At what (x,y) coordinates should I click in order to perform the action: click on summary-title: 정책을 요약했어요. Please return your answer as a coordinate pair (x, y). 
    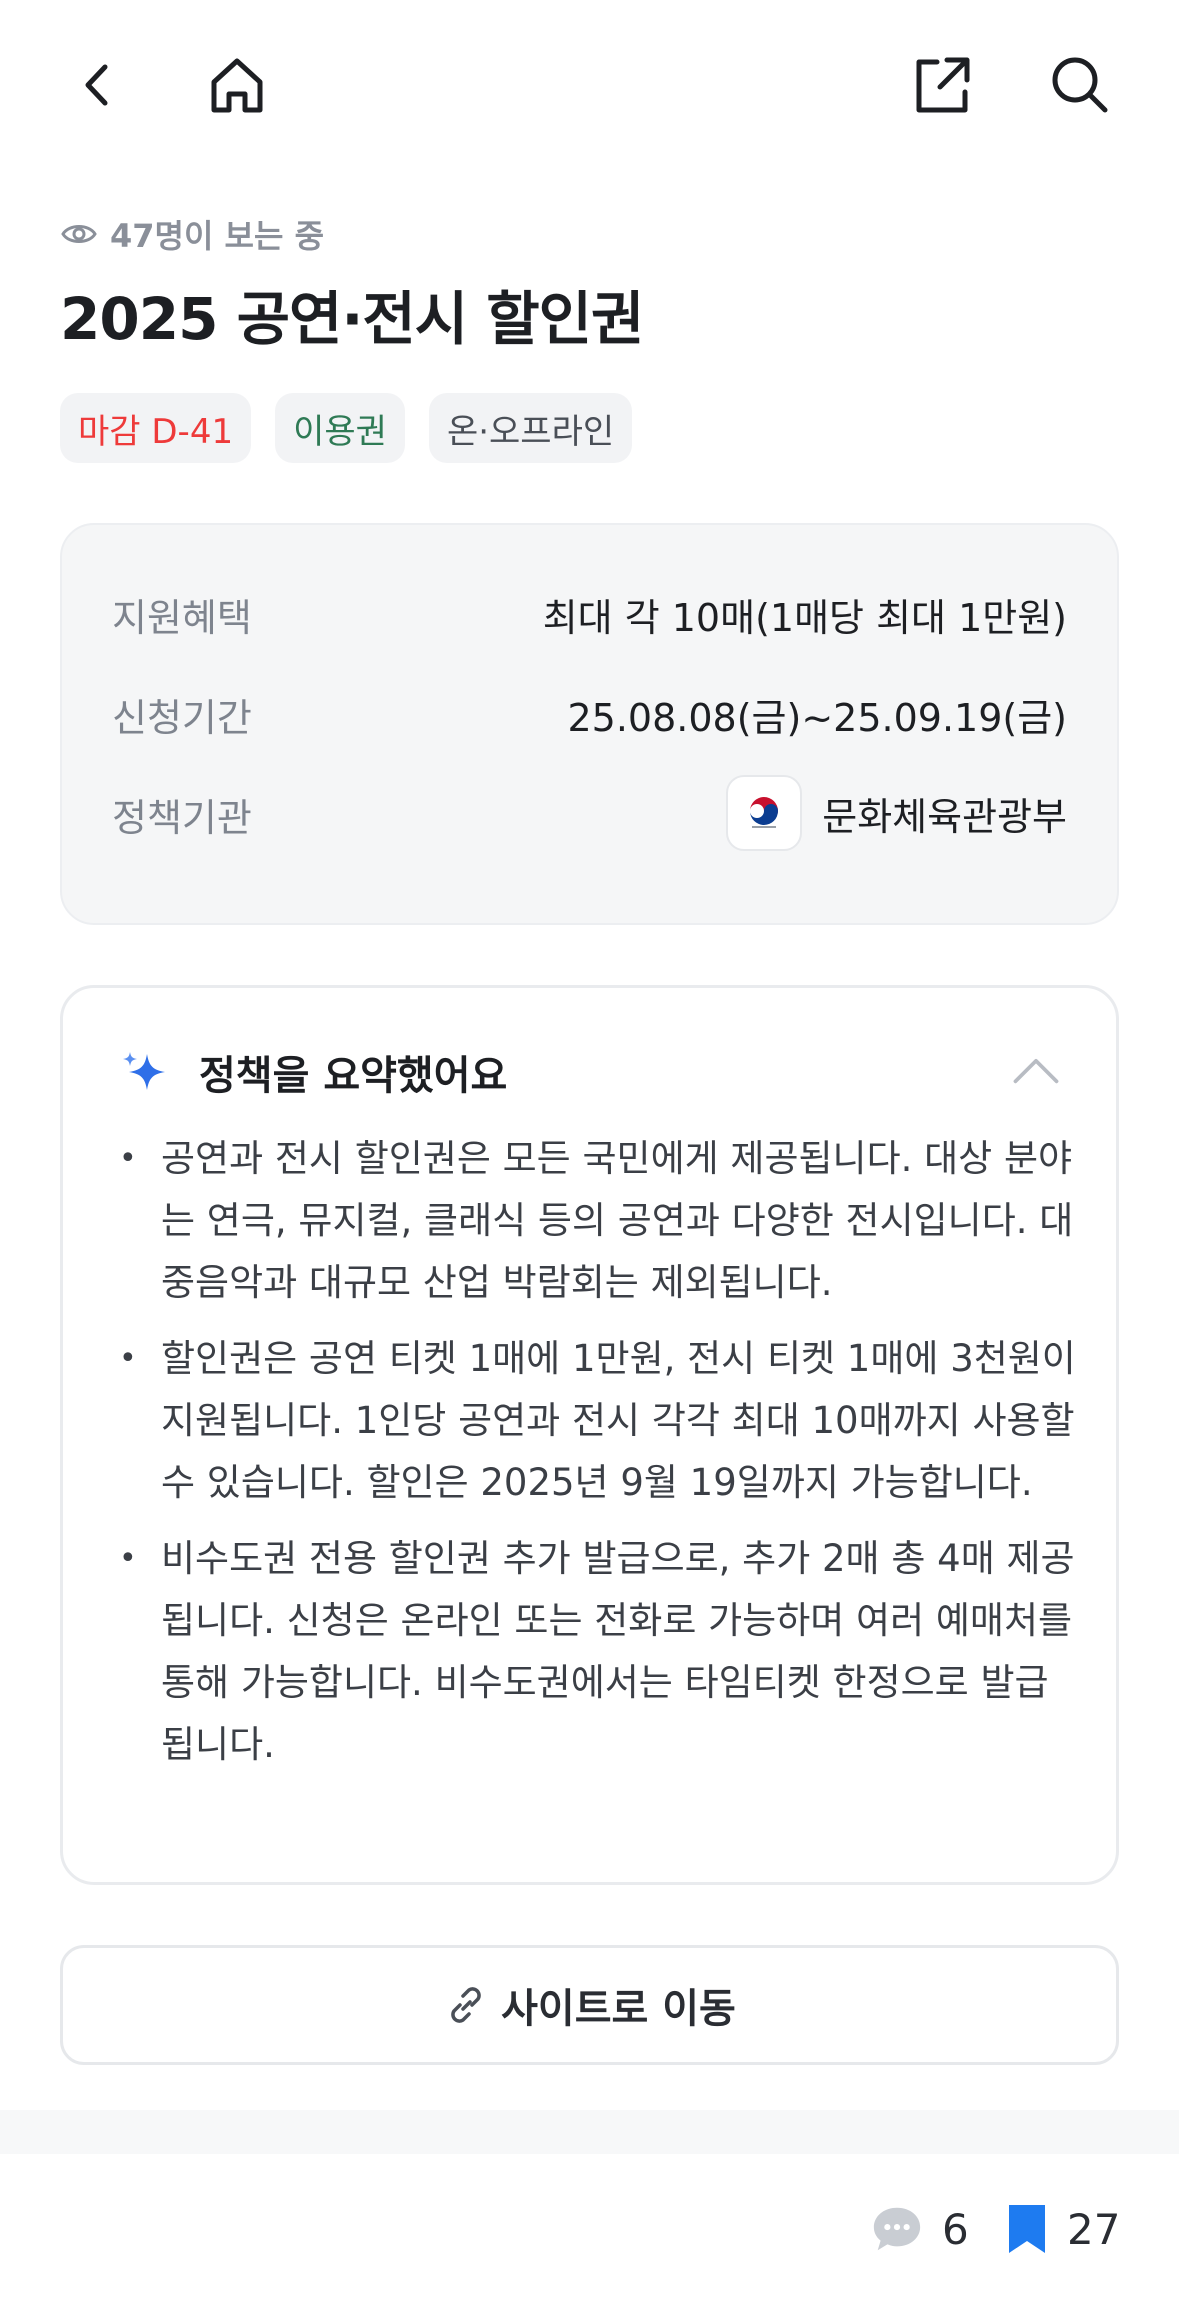
    Looking at the image, I should click on (353, 1076).